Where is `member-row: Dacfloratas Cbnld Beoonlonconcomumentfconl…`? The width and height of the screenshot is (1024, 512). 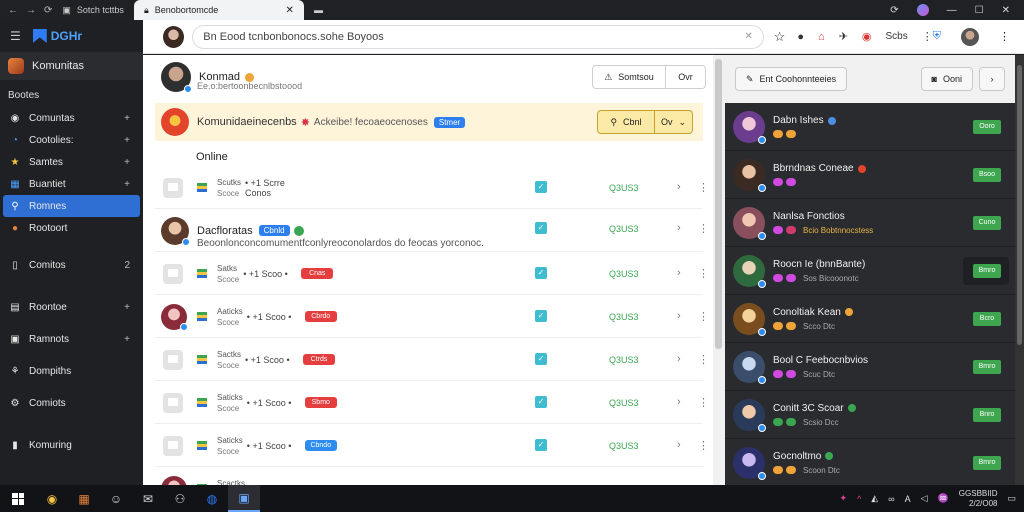
member-row: Dacfloratas Cbnld Beoonlonconcomumentfconl… is located at coordinates (432, 231).